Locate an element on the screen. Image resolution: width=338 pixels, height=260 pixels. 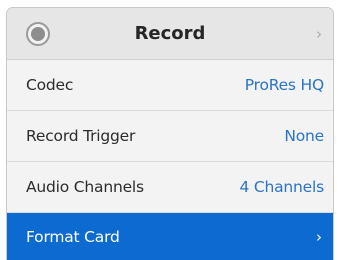
menu-item-label: Record Trigger is located at coordinates (81, 136).